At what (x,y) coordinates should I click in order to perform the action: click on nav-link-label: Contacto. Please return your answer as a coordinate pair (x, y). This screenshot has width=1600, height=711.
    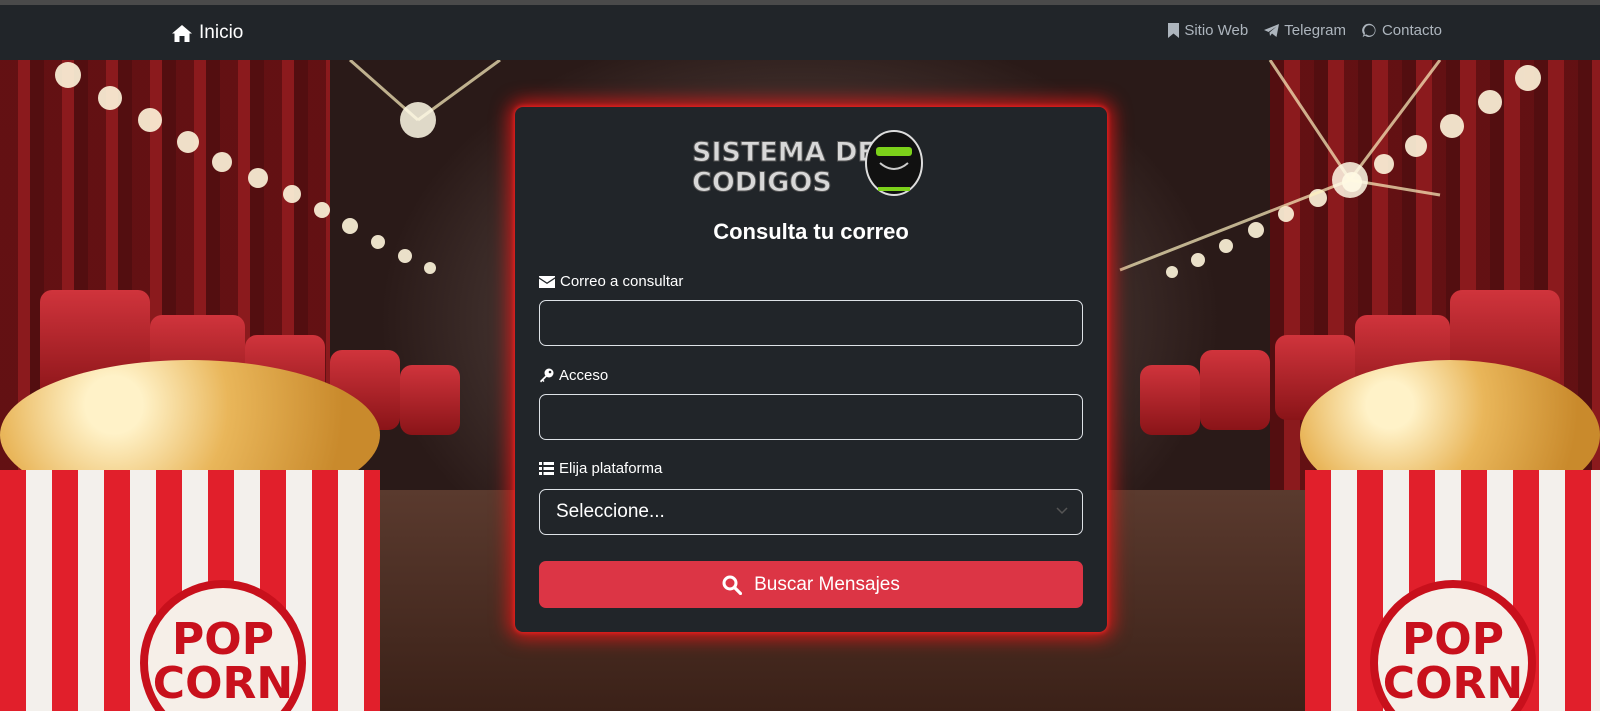
    Looking at the image, I should click on (1411, 30).